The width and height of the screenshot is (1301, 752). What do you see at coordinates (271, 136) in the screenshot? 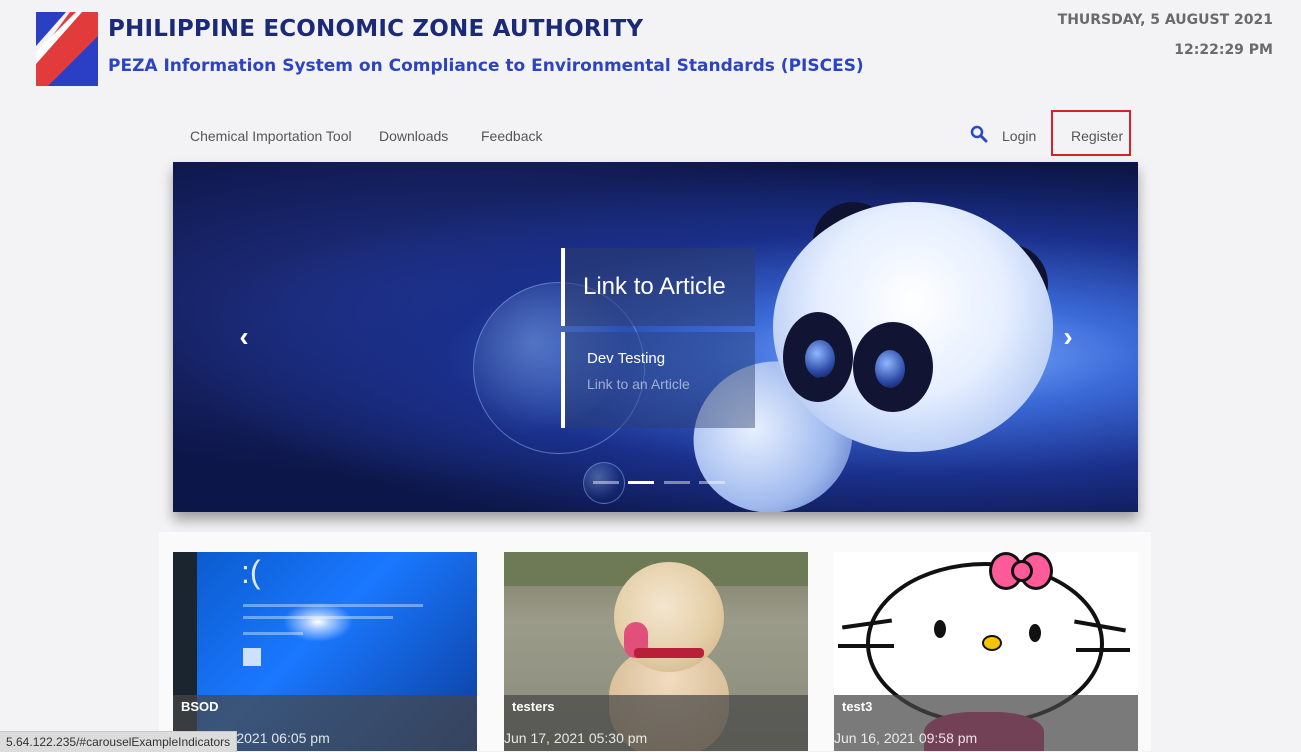
I see `nav-item-chemical-importation-tool: Chemical Importation Tool` at bounding box center [271, 136].